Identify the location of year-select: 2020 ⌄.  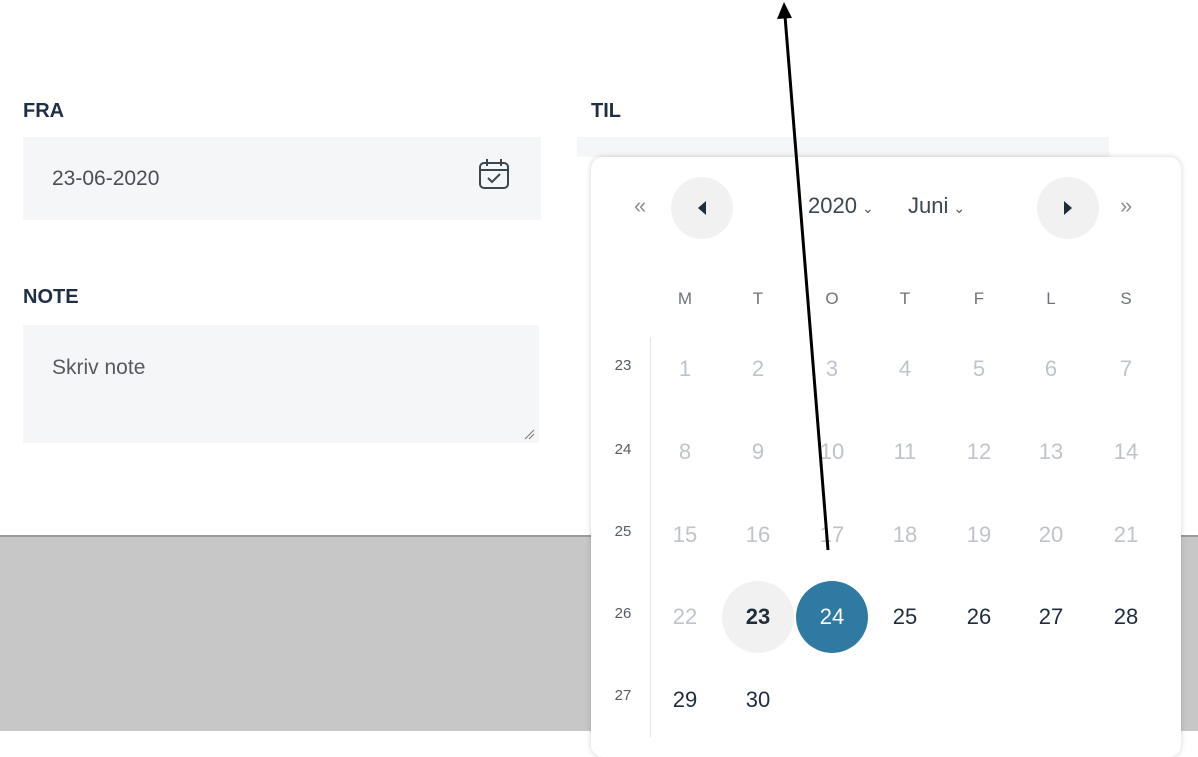
(841, 206).